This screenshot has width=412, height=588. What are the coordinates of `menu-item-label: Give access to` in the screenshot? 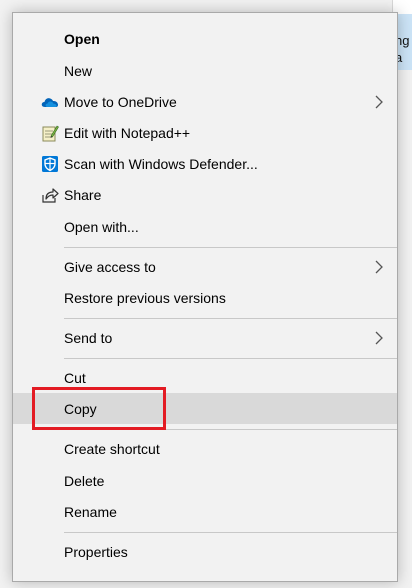 It's located at (110, 266).